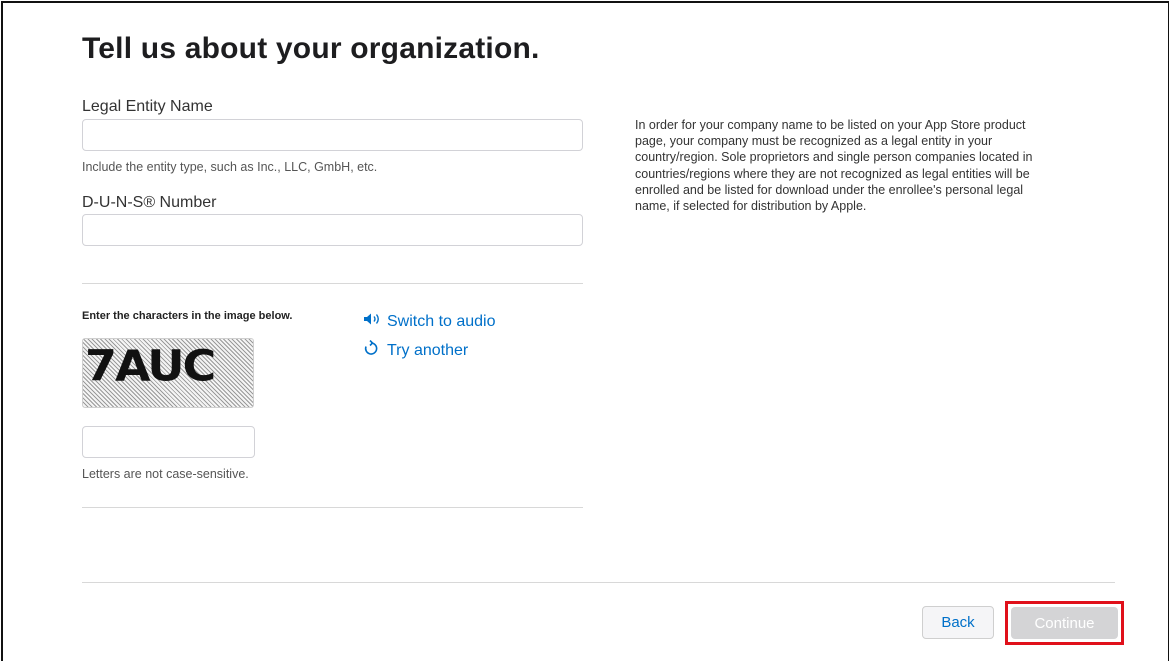 This screenshot has width=1169, height=661. What do you see at coordinates (332, 283) in the screenshot?
I see `section-divider` at bounding box center [332, 283].